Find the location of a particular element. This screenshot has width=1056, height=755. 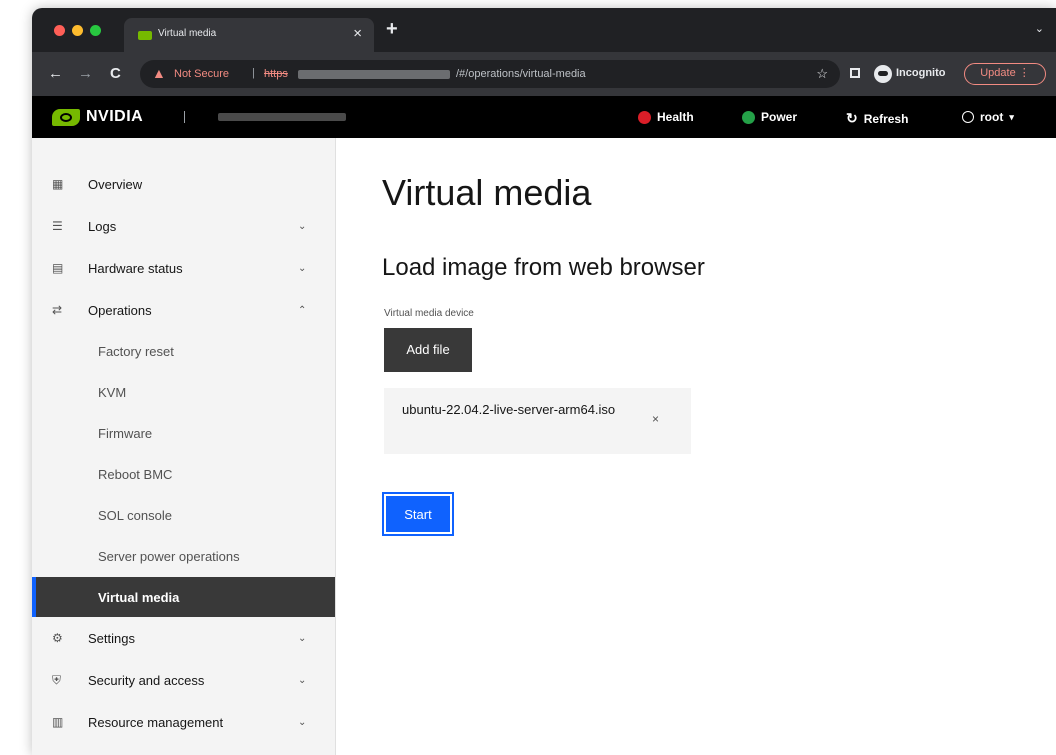

nvidia-eye-icon is located at coordinates (66, 117).